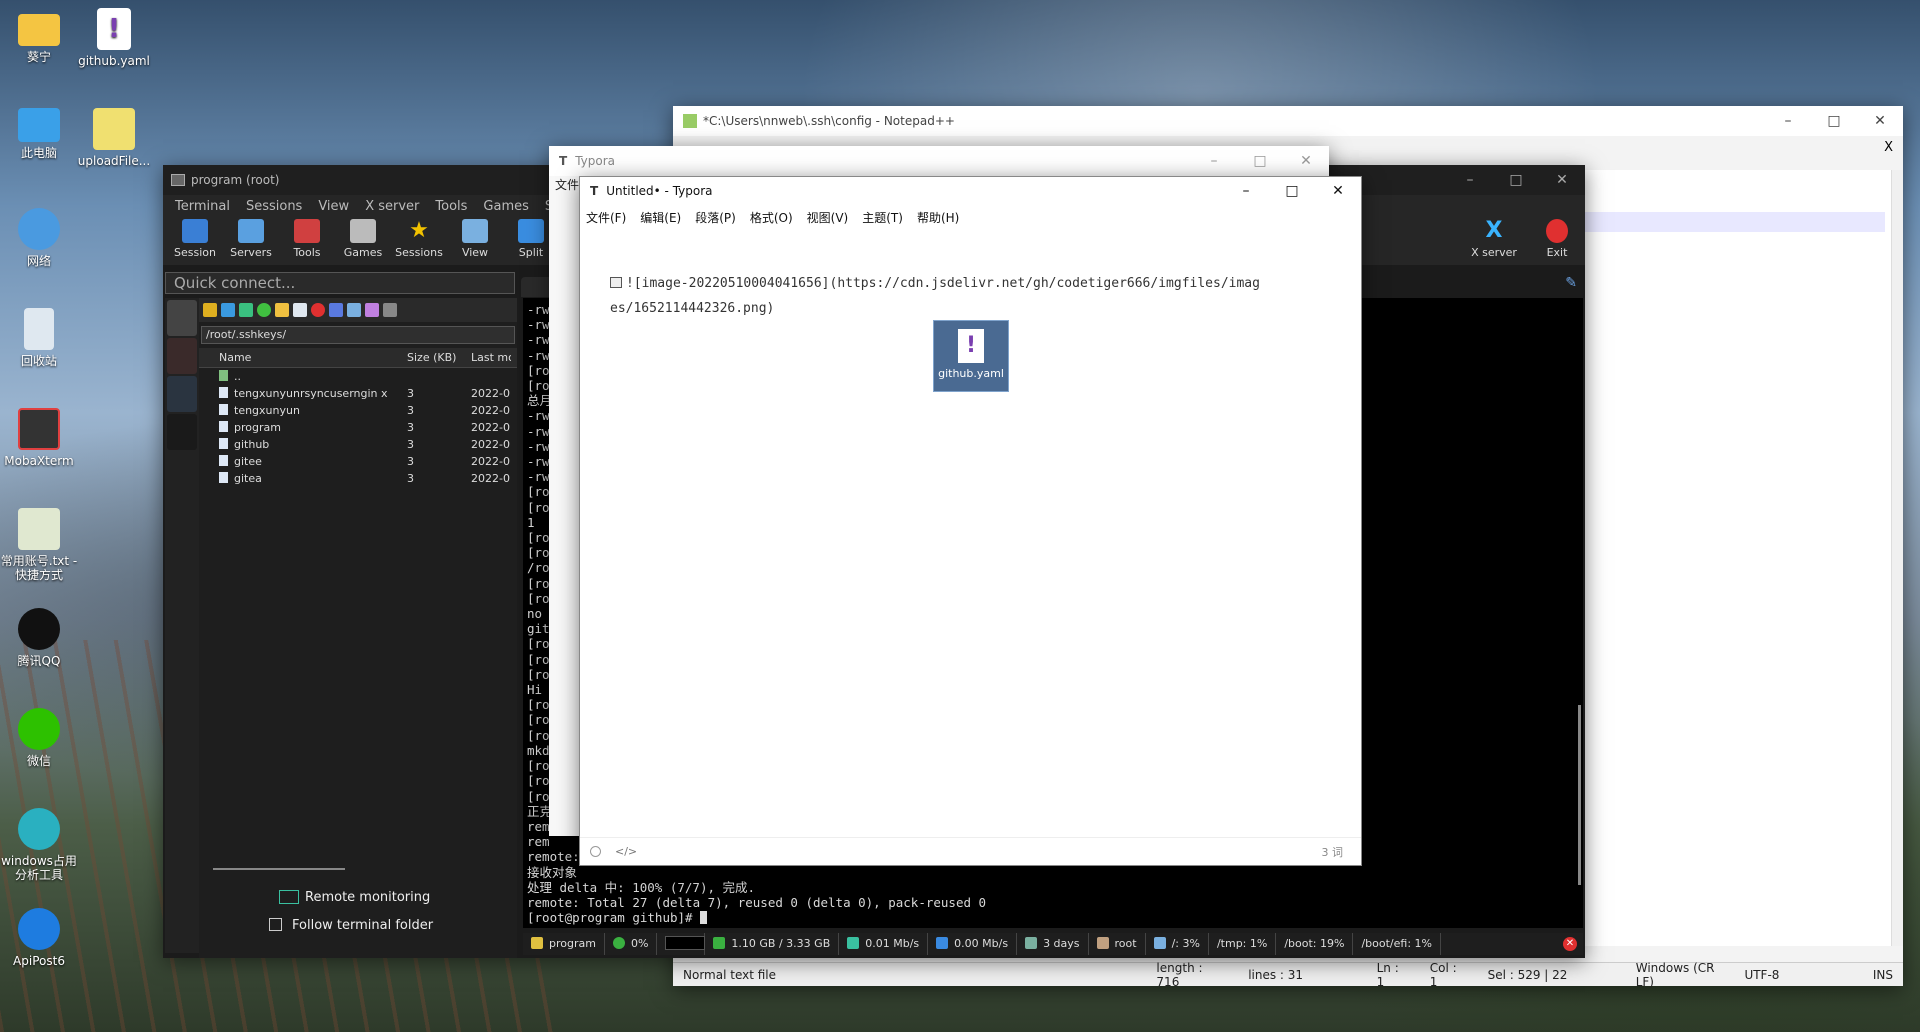 The height and width of the screenshot is (1032, 1920). I want to click on split-icon, so click(531, 231).